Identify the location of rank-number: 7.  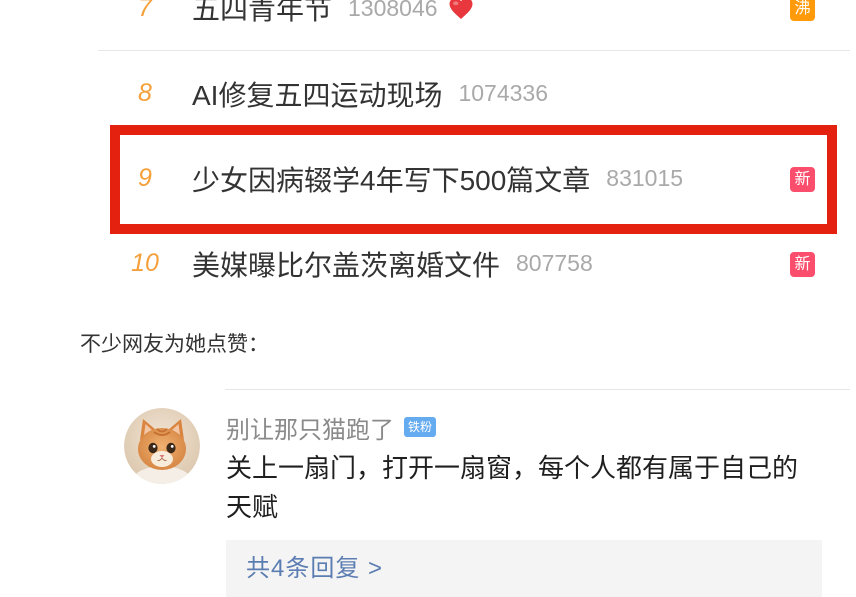
(145, 11).